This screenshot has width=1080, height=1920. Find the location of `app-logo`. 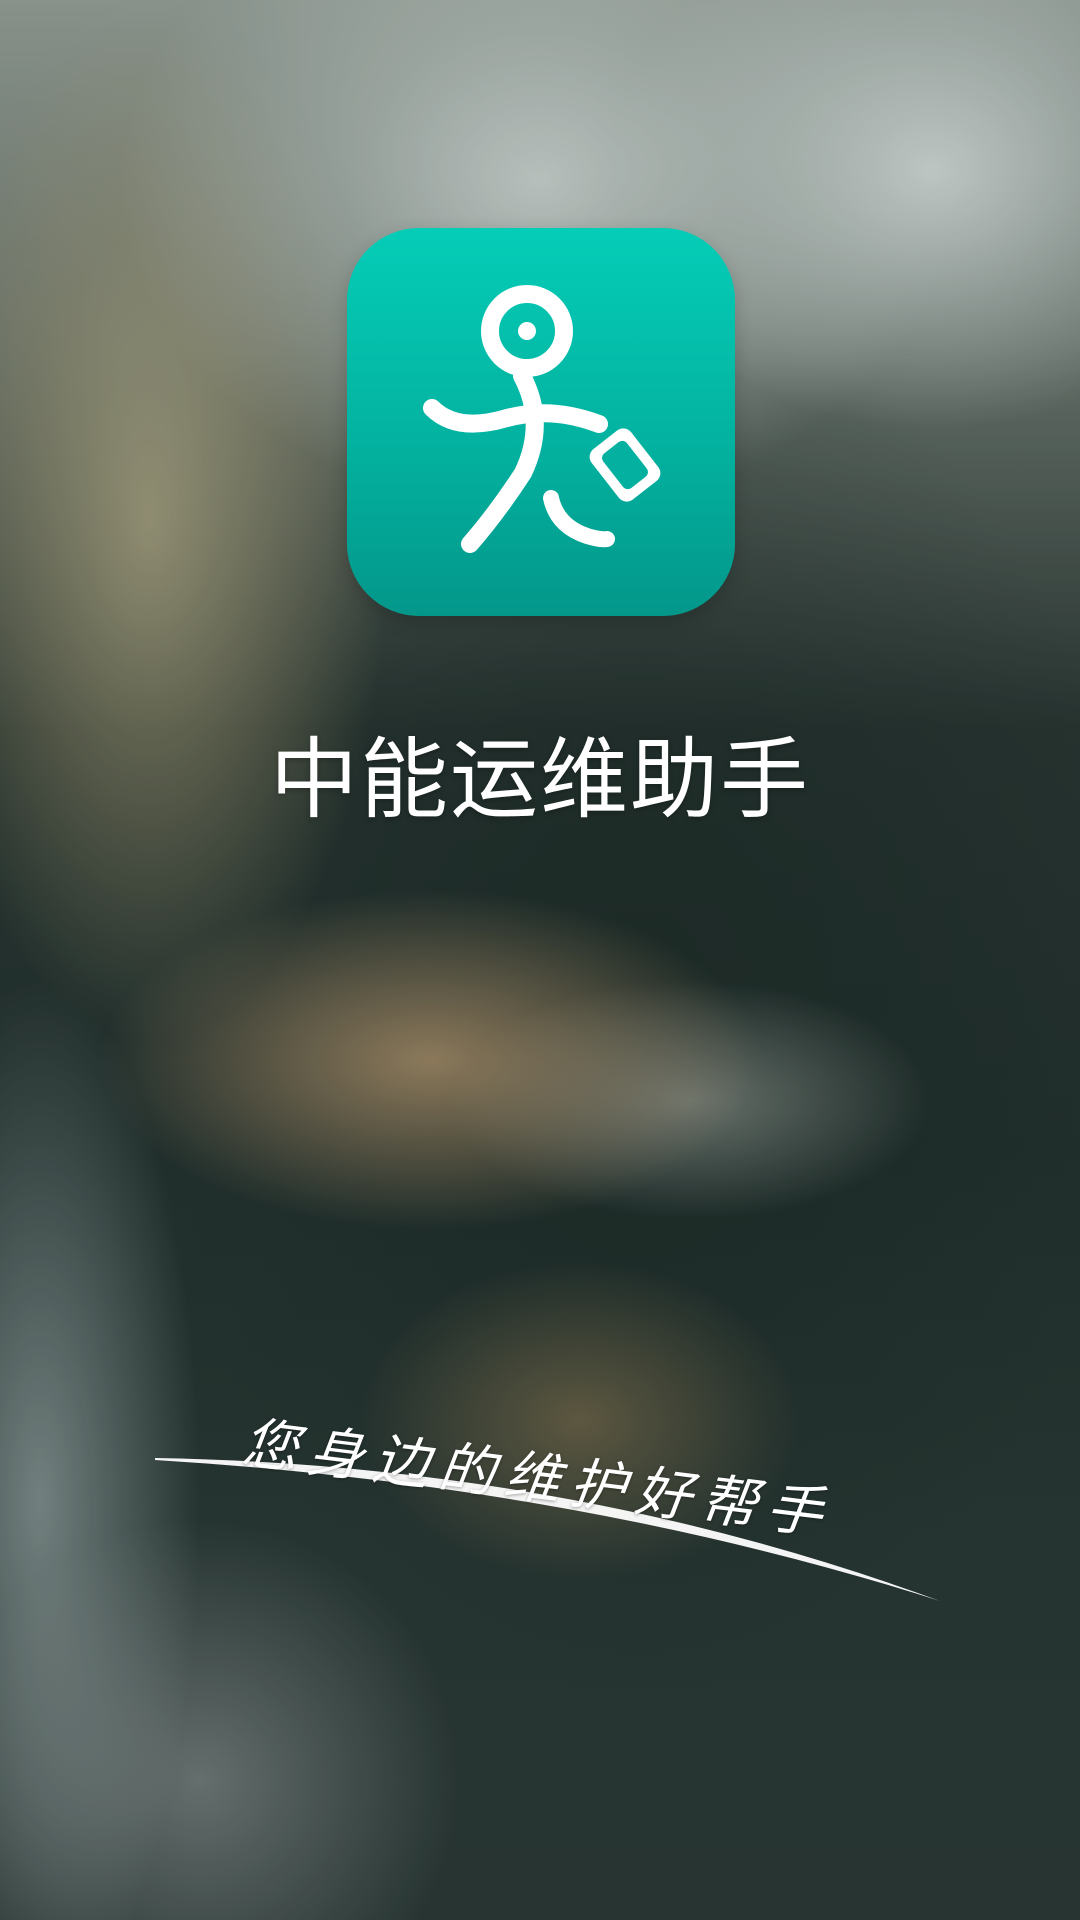

app-logo is located at coordinates (541, 422).